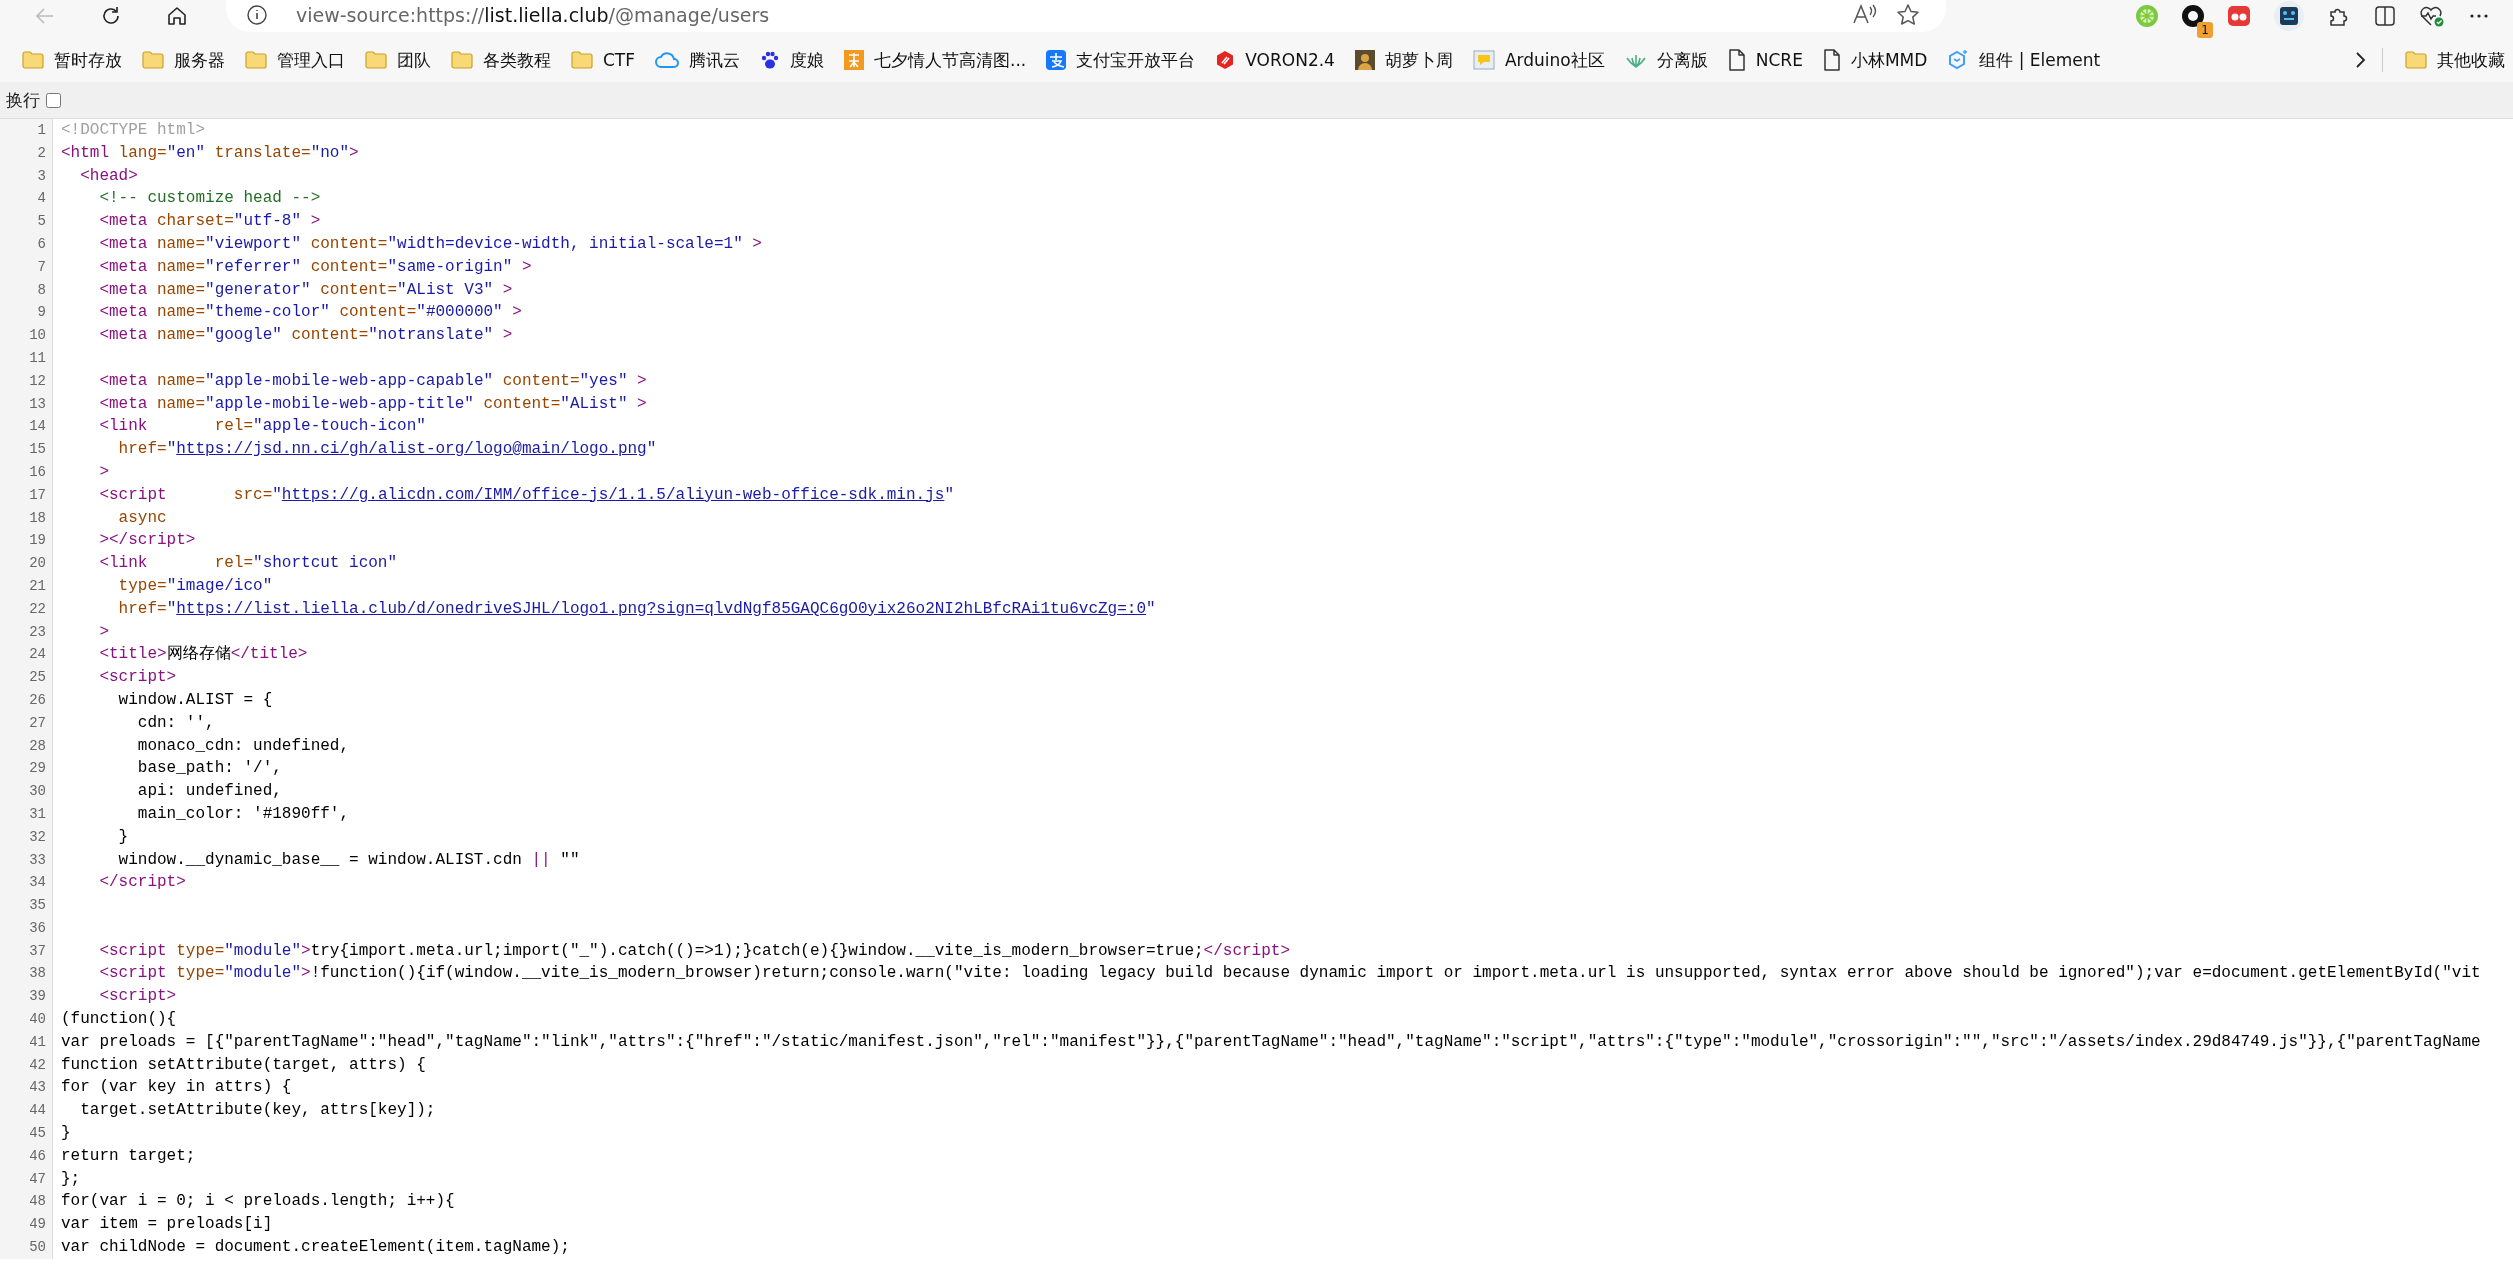 The height and width of the screenshot is (1264, 2513). Describe the element at coordinates (2205, 30) in the screenshot. I see `extension-badge: 1` at that location.